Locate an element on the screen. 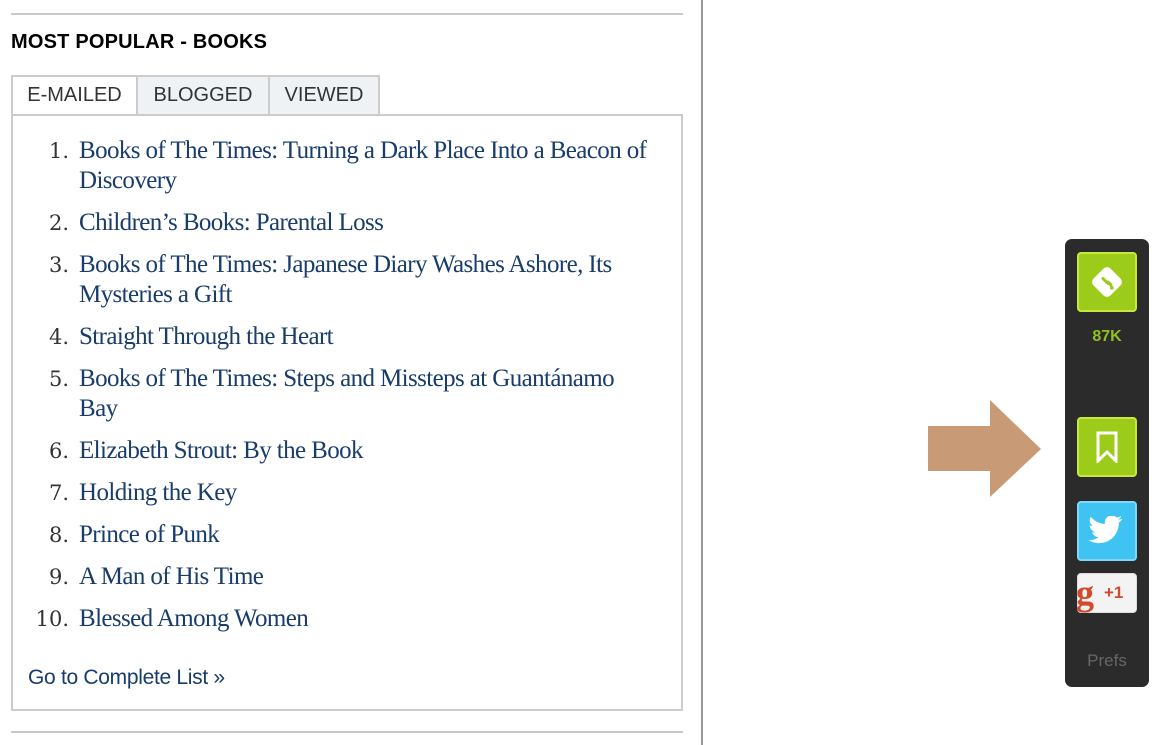 The height and width of the screenshot is (745, 1165). tab-viewed: VIEWED is located at coordinates (325, 95).